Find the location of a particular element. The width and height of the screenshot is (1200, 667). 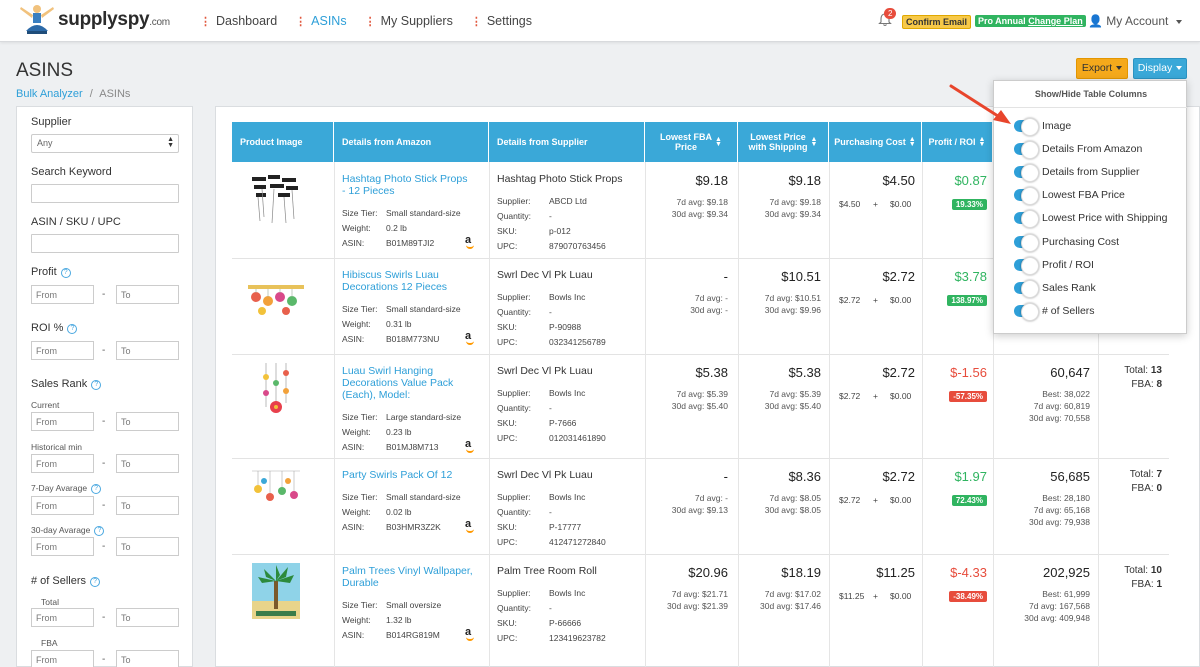

ship-30d-avg: 30d avg: $5.40 is located at coordinates (792, 406).